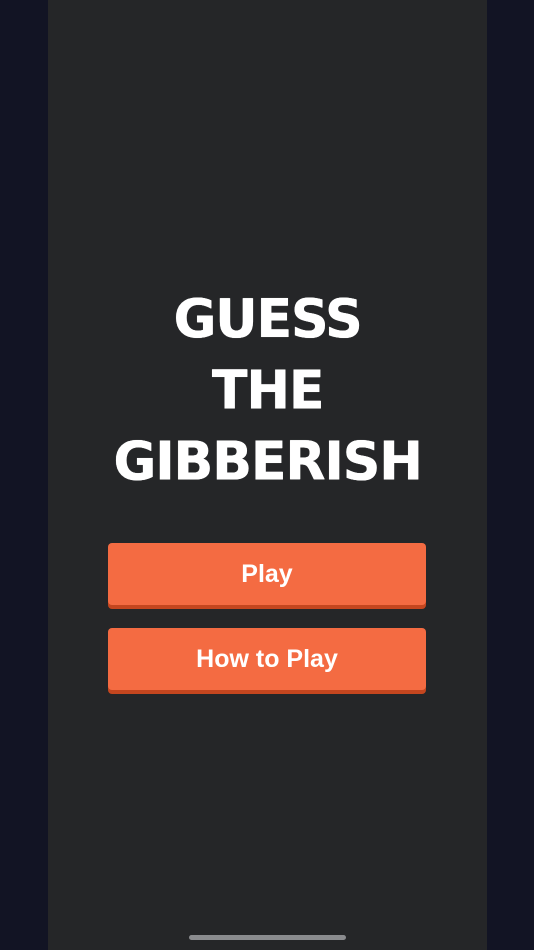 The width and height of the screenshot is (534, 950). What do you see at coordinates (267, 937) in the screenshot?
I see `home-indicator` at bounding box center [267, 937].